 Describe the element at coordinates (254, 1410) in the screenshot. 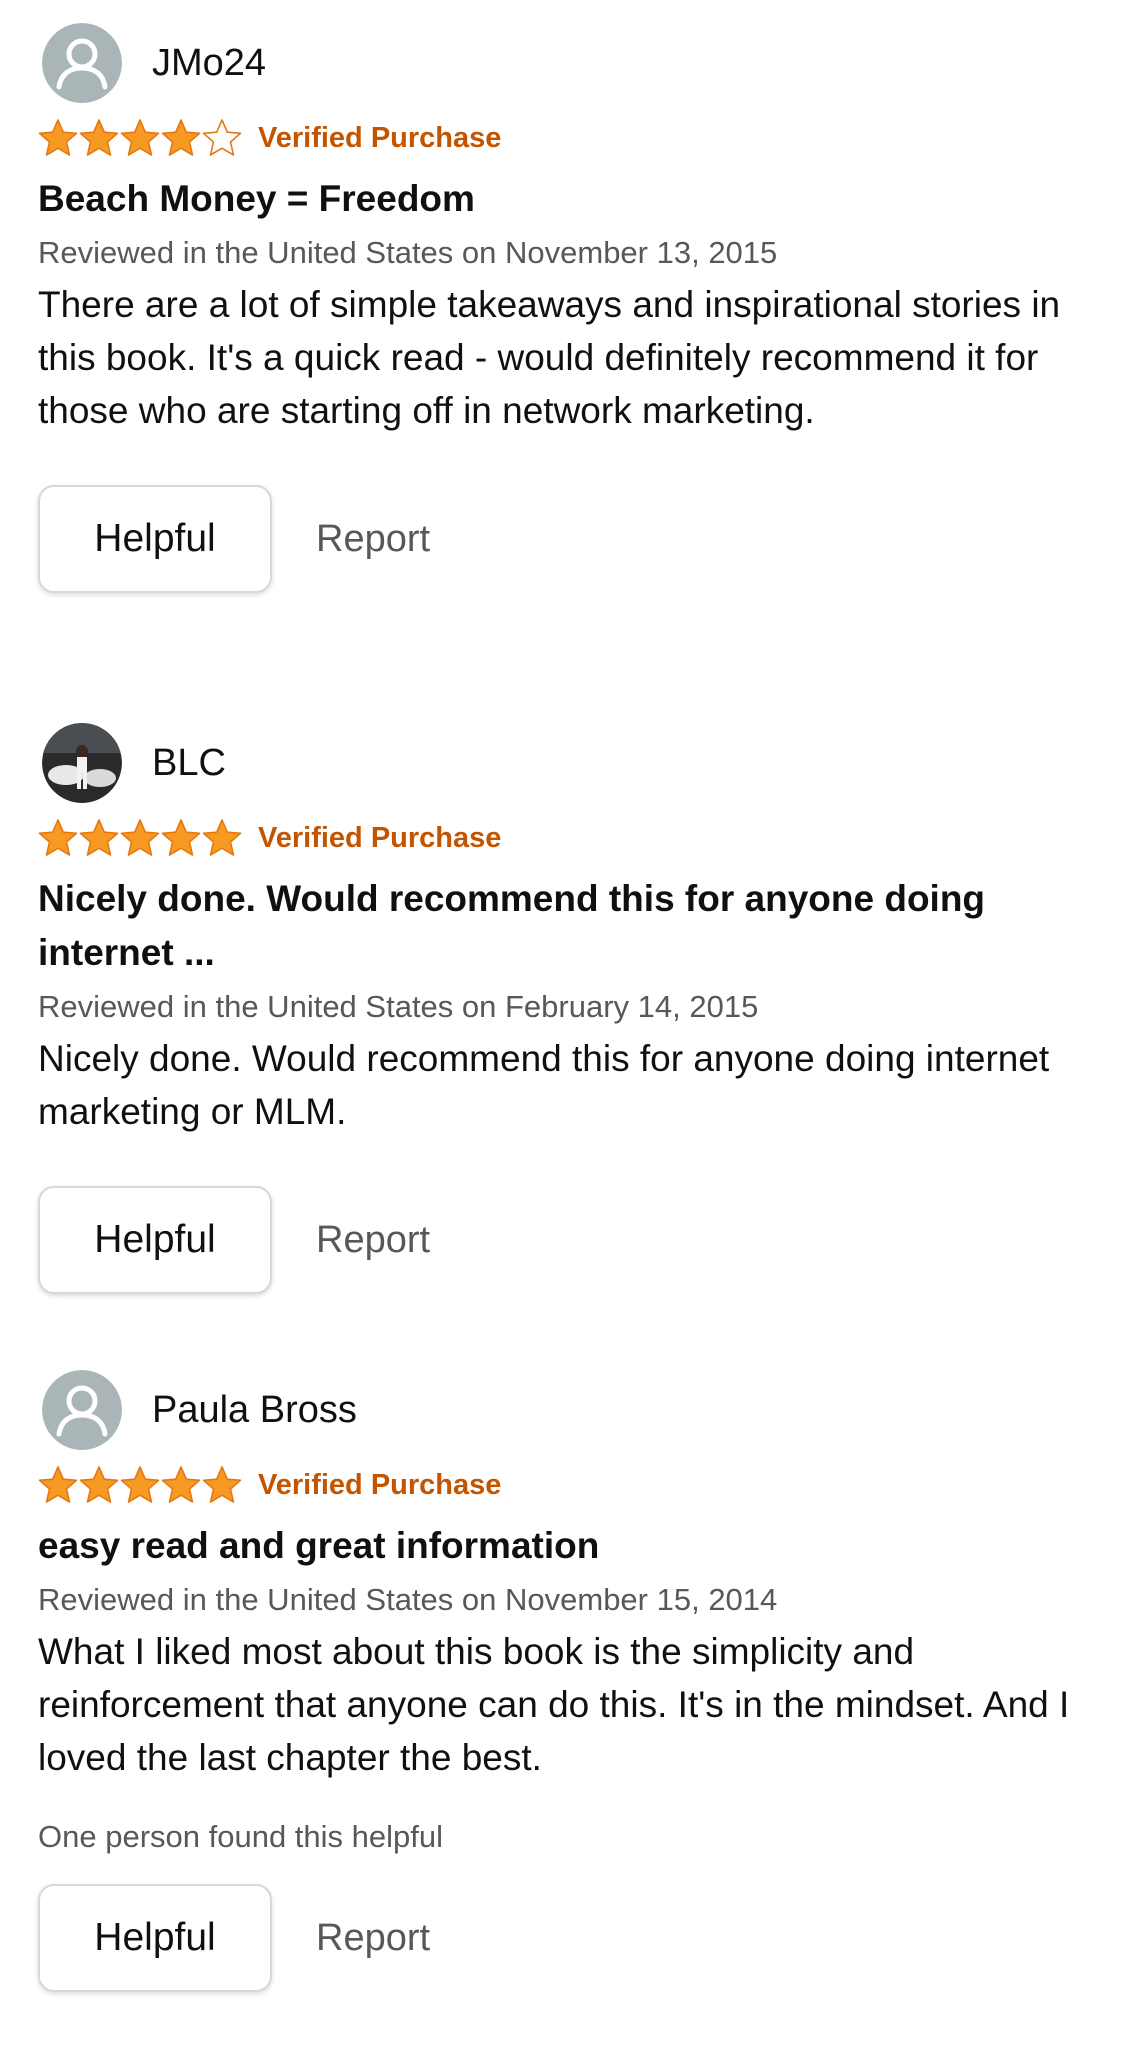

I see `reviewer-name: Paula Bross` at that location.